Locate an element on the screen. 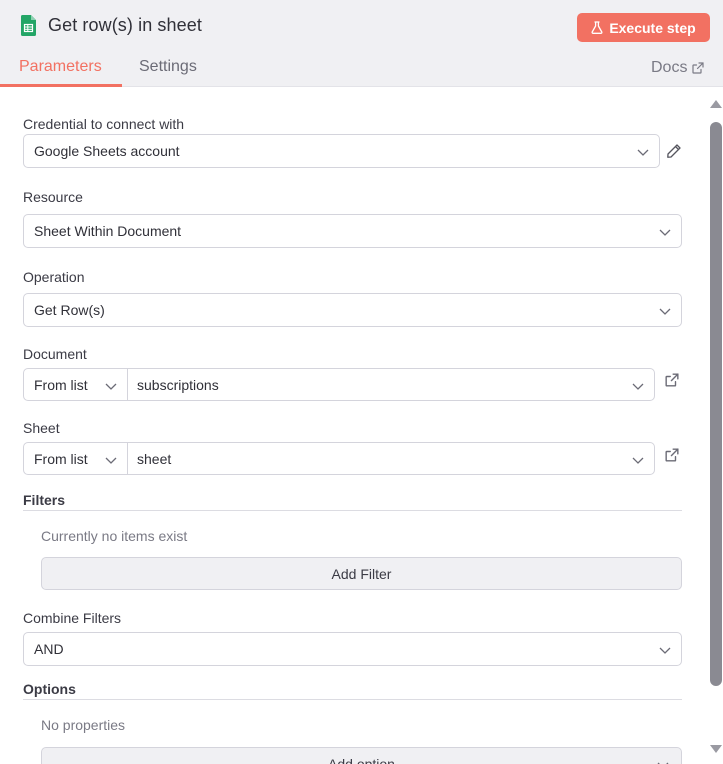 This screenshot has height=764, width=723. document-mode-select: From list is located at coordinates (75, 384).